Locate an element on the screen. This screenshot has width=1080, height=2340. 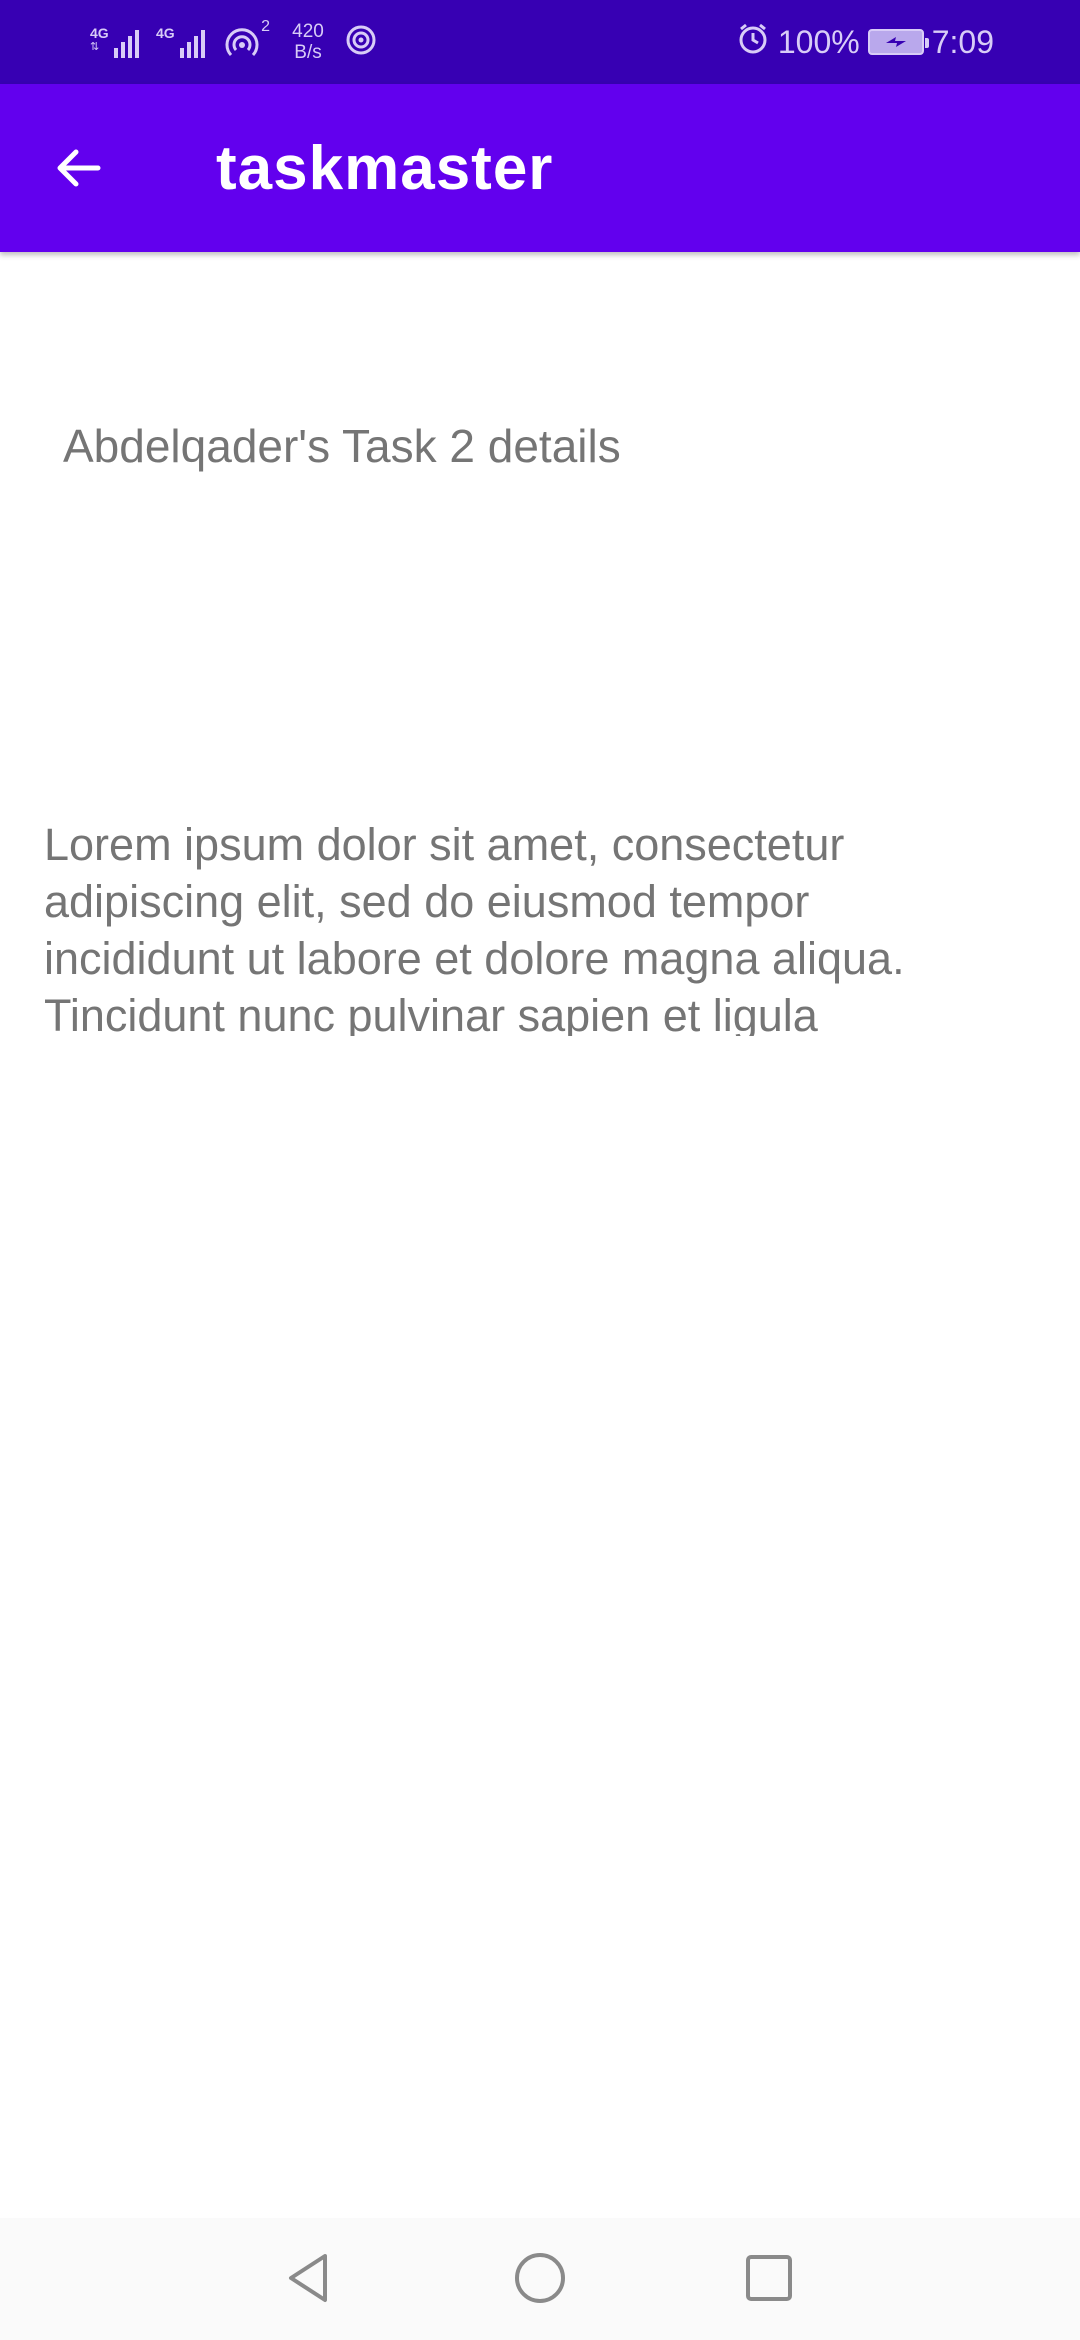
clock-time: 7:09 is located at coordinates (962, 41).